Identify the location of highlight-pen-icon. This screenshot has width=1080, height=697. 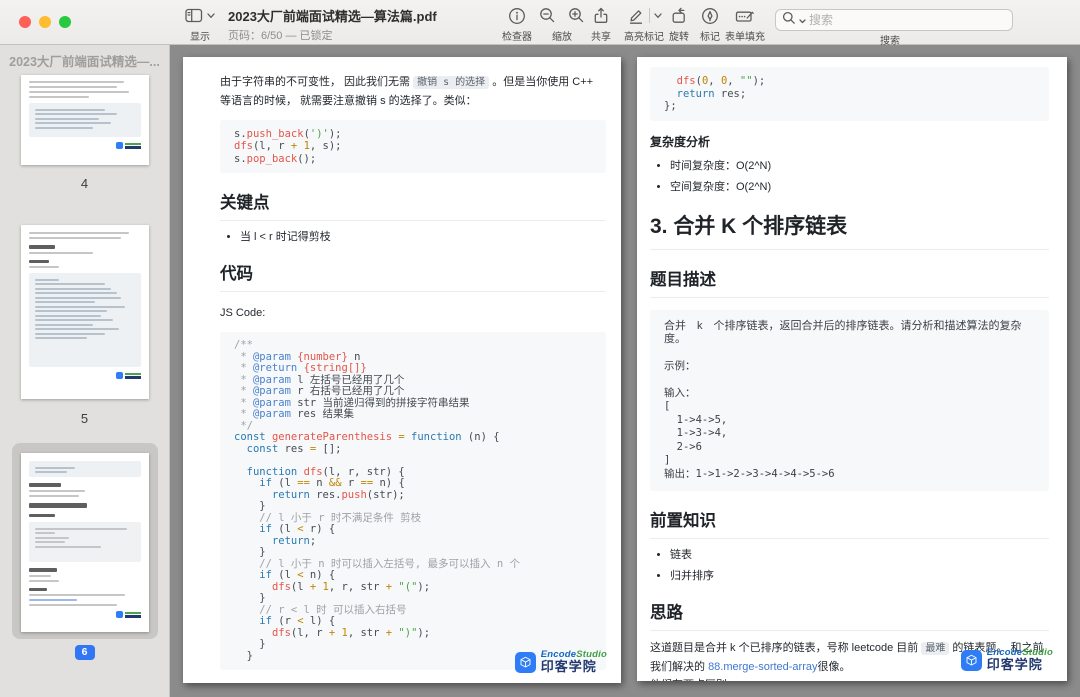
(636, 16).